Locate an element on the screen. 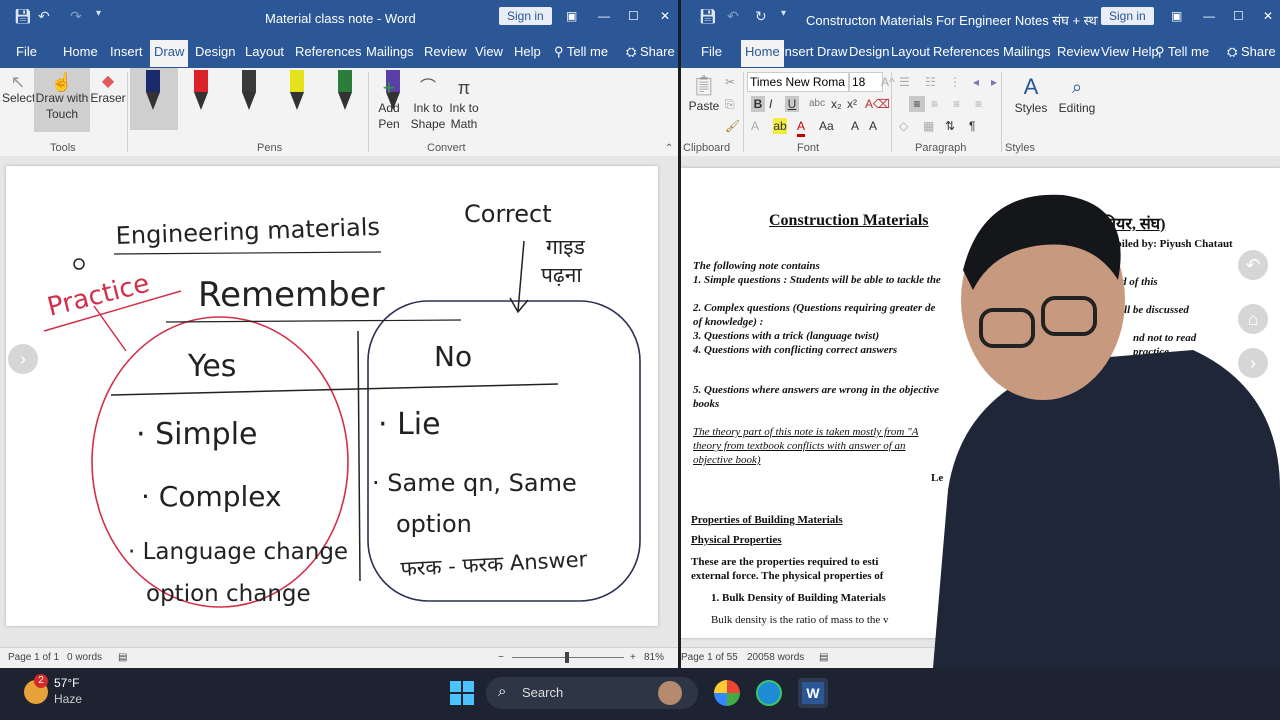 The image size is (1280, 720). multilevel-icon: ⋮ is located at coordinates (955, 82).